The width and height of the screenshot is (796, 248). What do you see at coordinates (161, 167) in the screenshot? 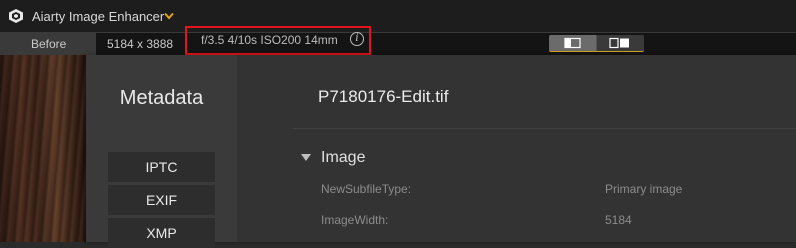
I see `tab-iptc: IPTC` at bounding box center [161, 167].